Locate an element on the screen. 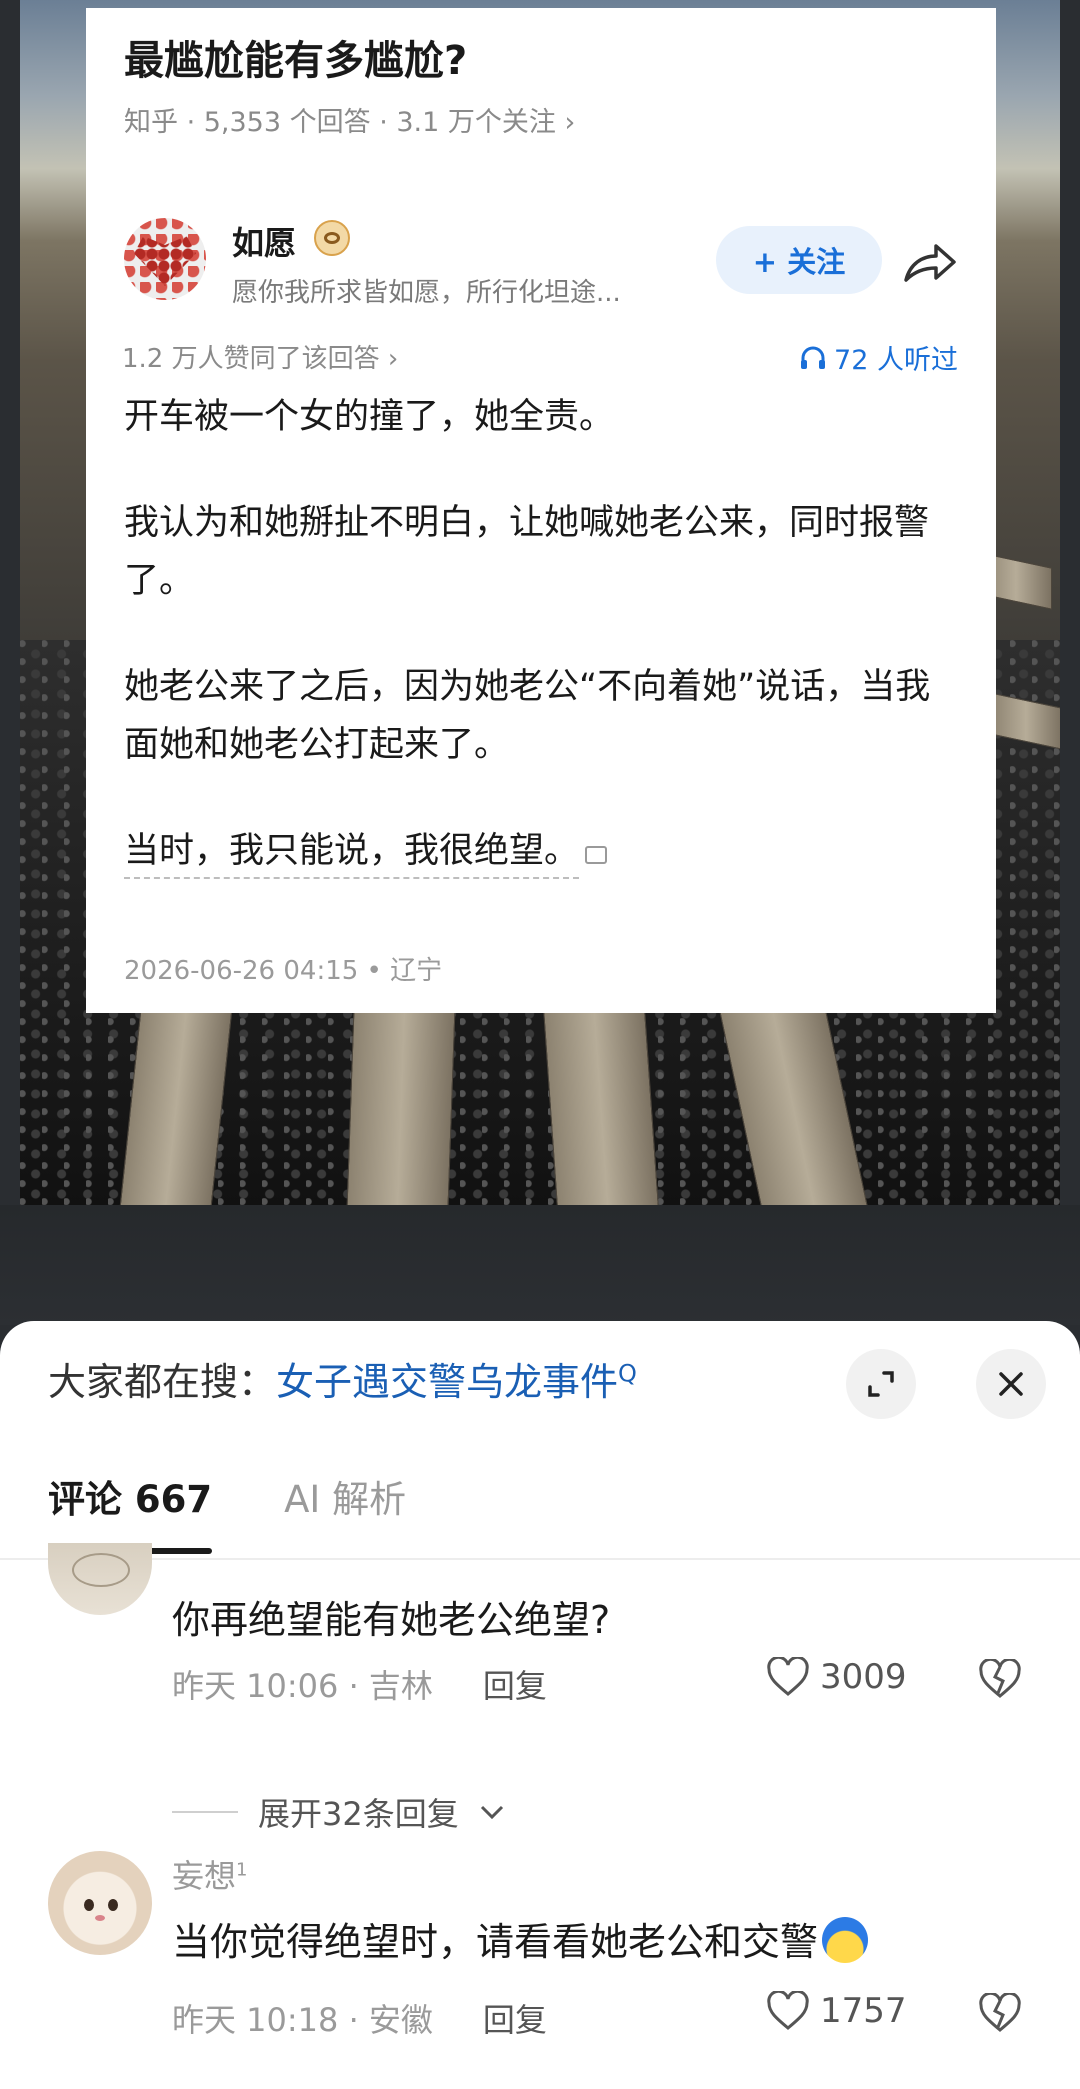 This screenshot has width=1080, height=2089. trending-search: 大家都在搜：女子遇交警乌龙事件Q is located at coordinates (342, 1378).